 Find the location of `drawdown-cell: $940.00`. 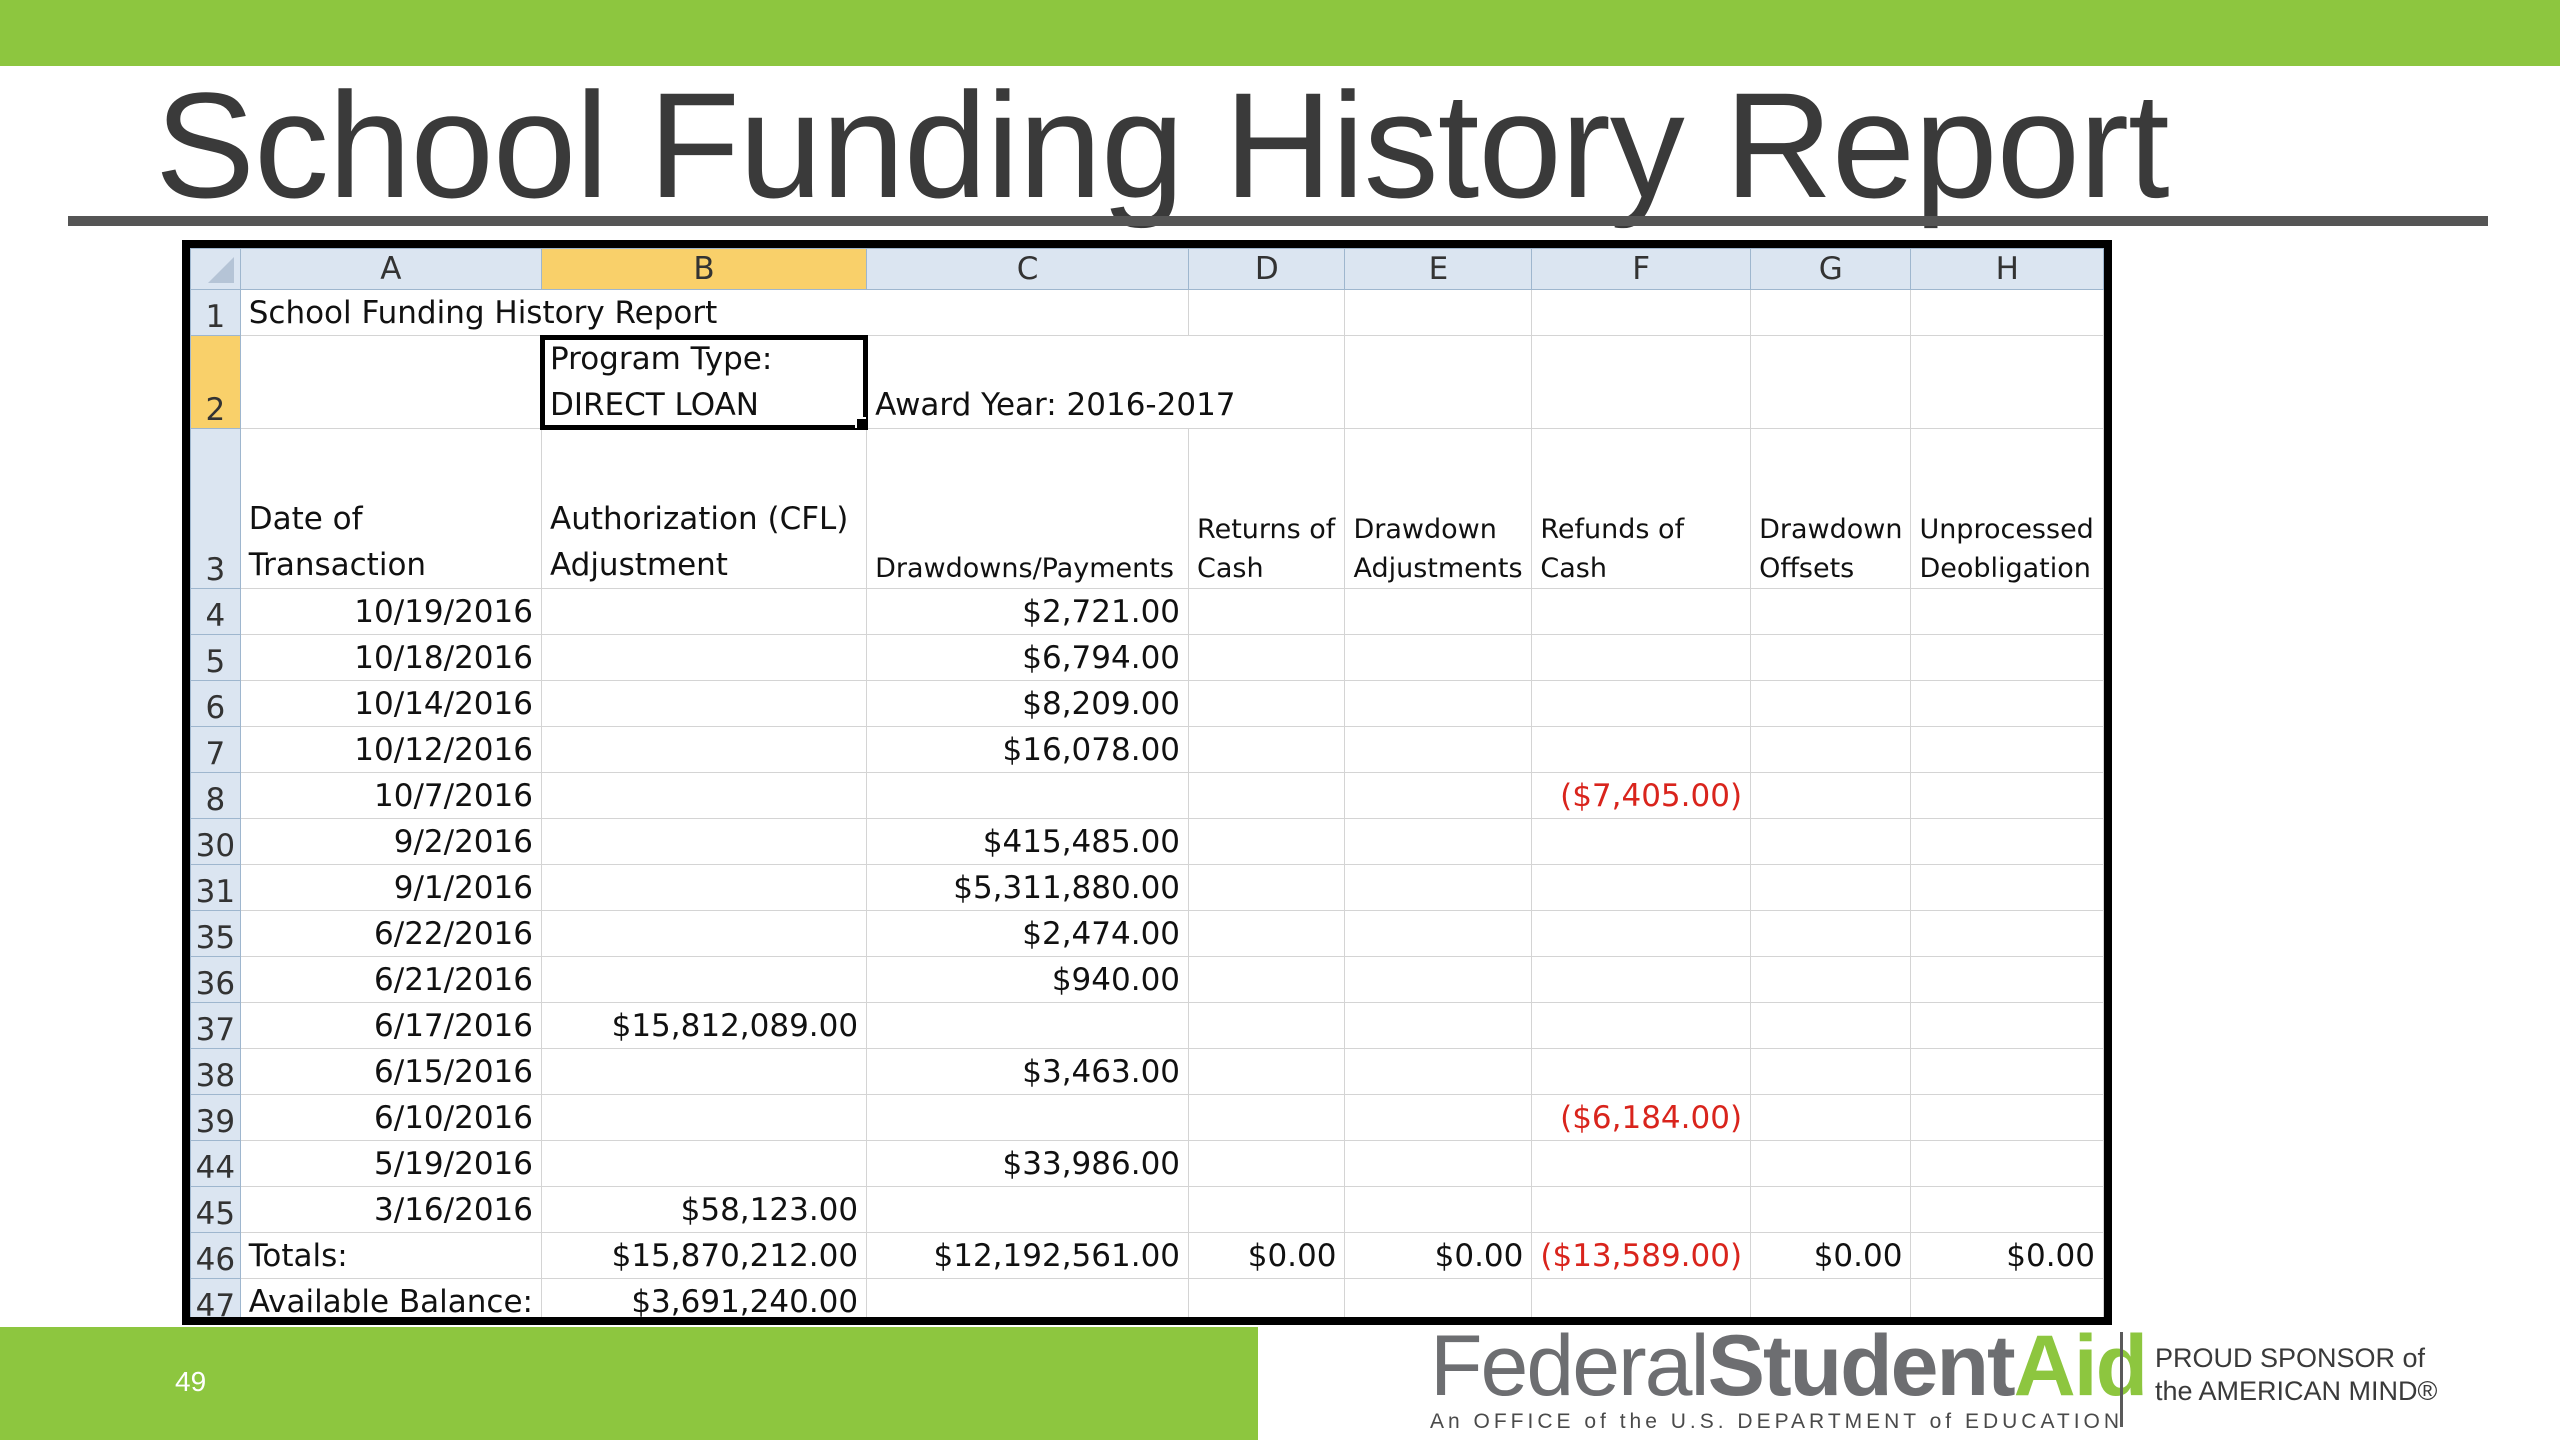

drawdown-cell: $940.00 is located at coordinates (1028, 979).